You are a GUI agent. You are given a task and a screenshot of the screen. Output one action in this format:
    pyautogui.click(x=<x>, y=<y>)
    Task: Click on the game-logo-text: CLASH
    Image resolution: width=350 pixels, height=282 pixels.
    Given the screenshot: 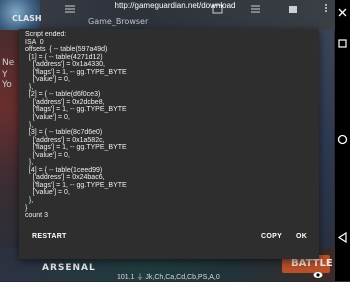 What is the action you would take?
    pyautogui.click(x=27, y=18)
    